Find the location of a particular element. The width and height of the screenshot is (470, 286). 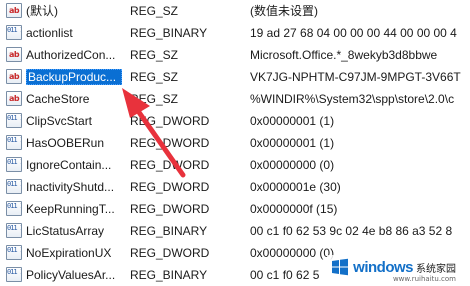

value-name: actionlist is located at coordinates (74, 33).